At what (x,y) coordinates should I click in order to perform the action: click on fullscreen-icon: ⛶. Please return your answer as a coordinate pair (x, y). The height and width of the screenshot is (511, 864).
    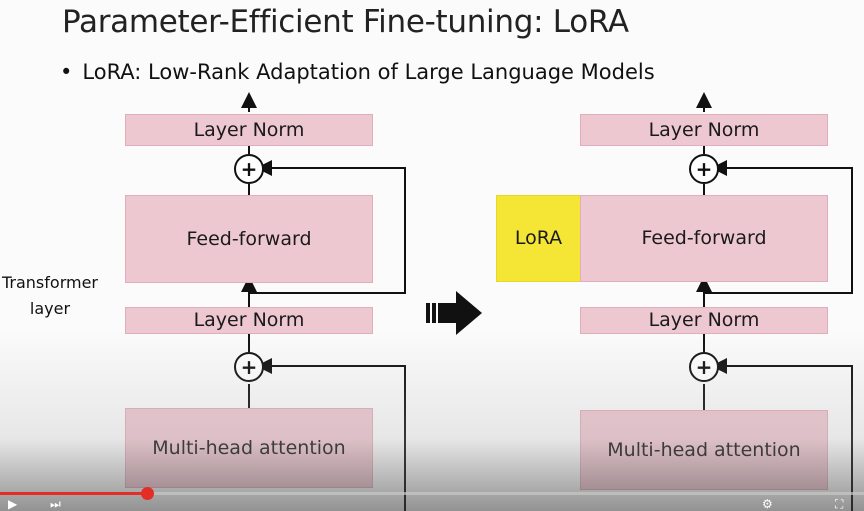
    Looking at the image, I should click on (839, 504).